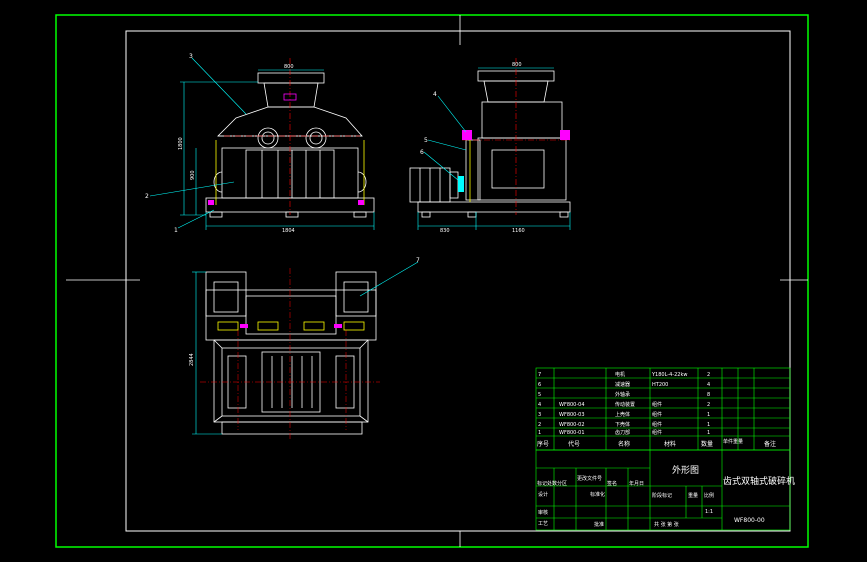 The width and height of the screenshot is (867, 562). What do you see at coordinates (426, 140) in the screenshot?
I see `callout-5: 5` at bounding box center [426, 140].